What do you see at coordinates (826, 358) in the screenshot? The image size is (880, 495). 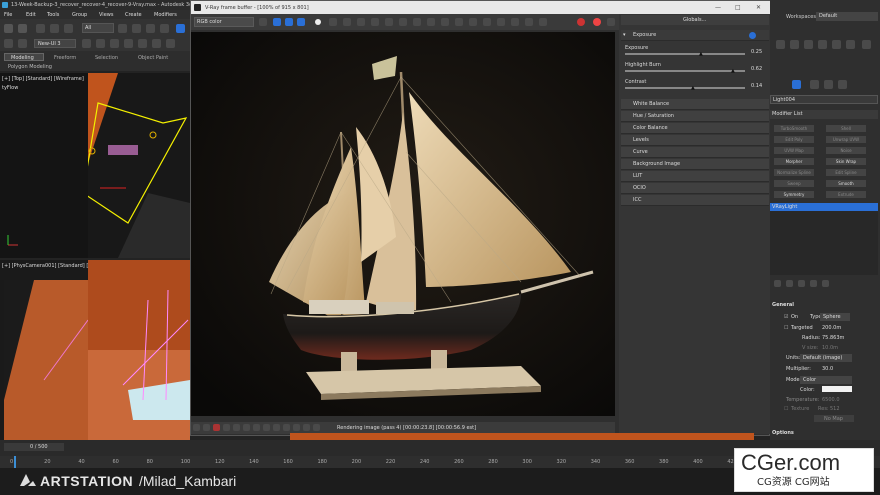 I see `units-dropdown: Default (image)` at bounding box center [826, 358].